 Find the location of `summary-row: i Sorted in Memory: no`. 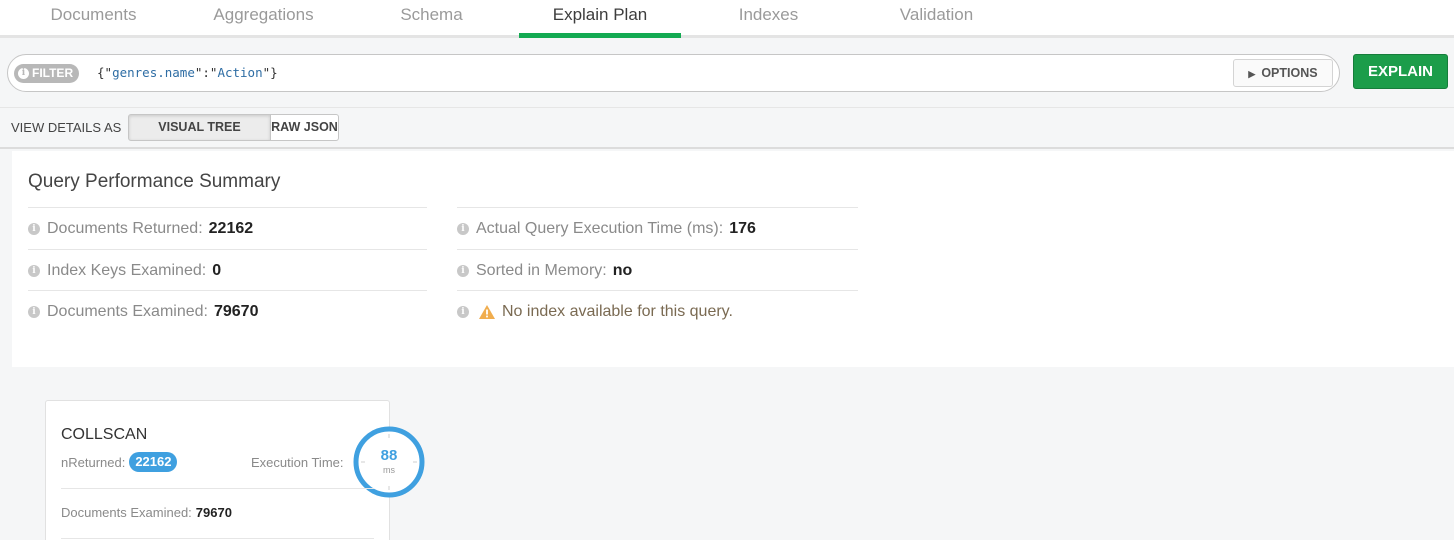

summary-row: i Sorted in Memory: no is located at coordinates (657, 270).